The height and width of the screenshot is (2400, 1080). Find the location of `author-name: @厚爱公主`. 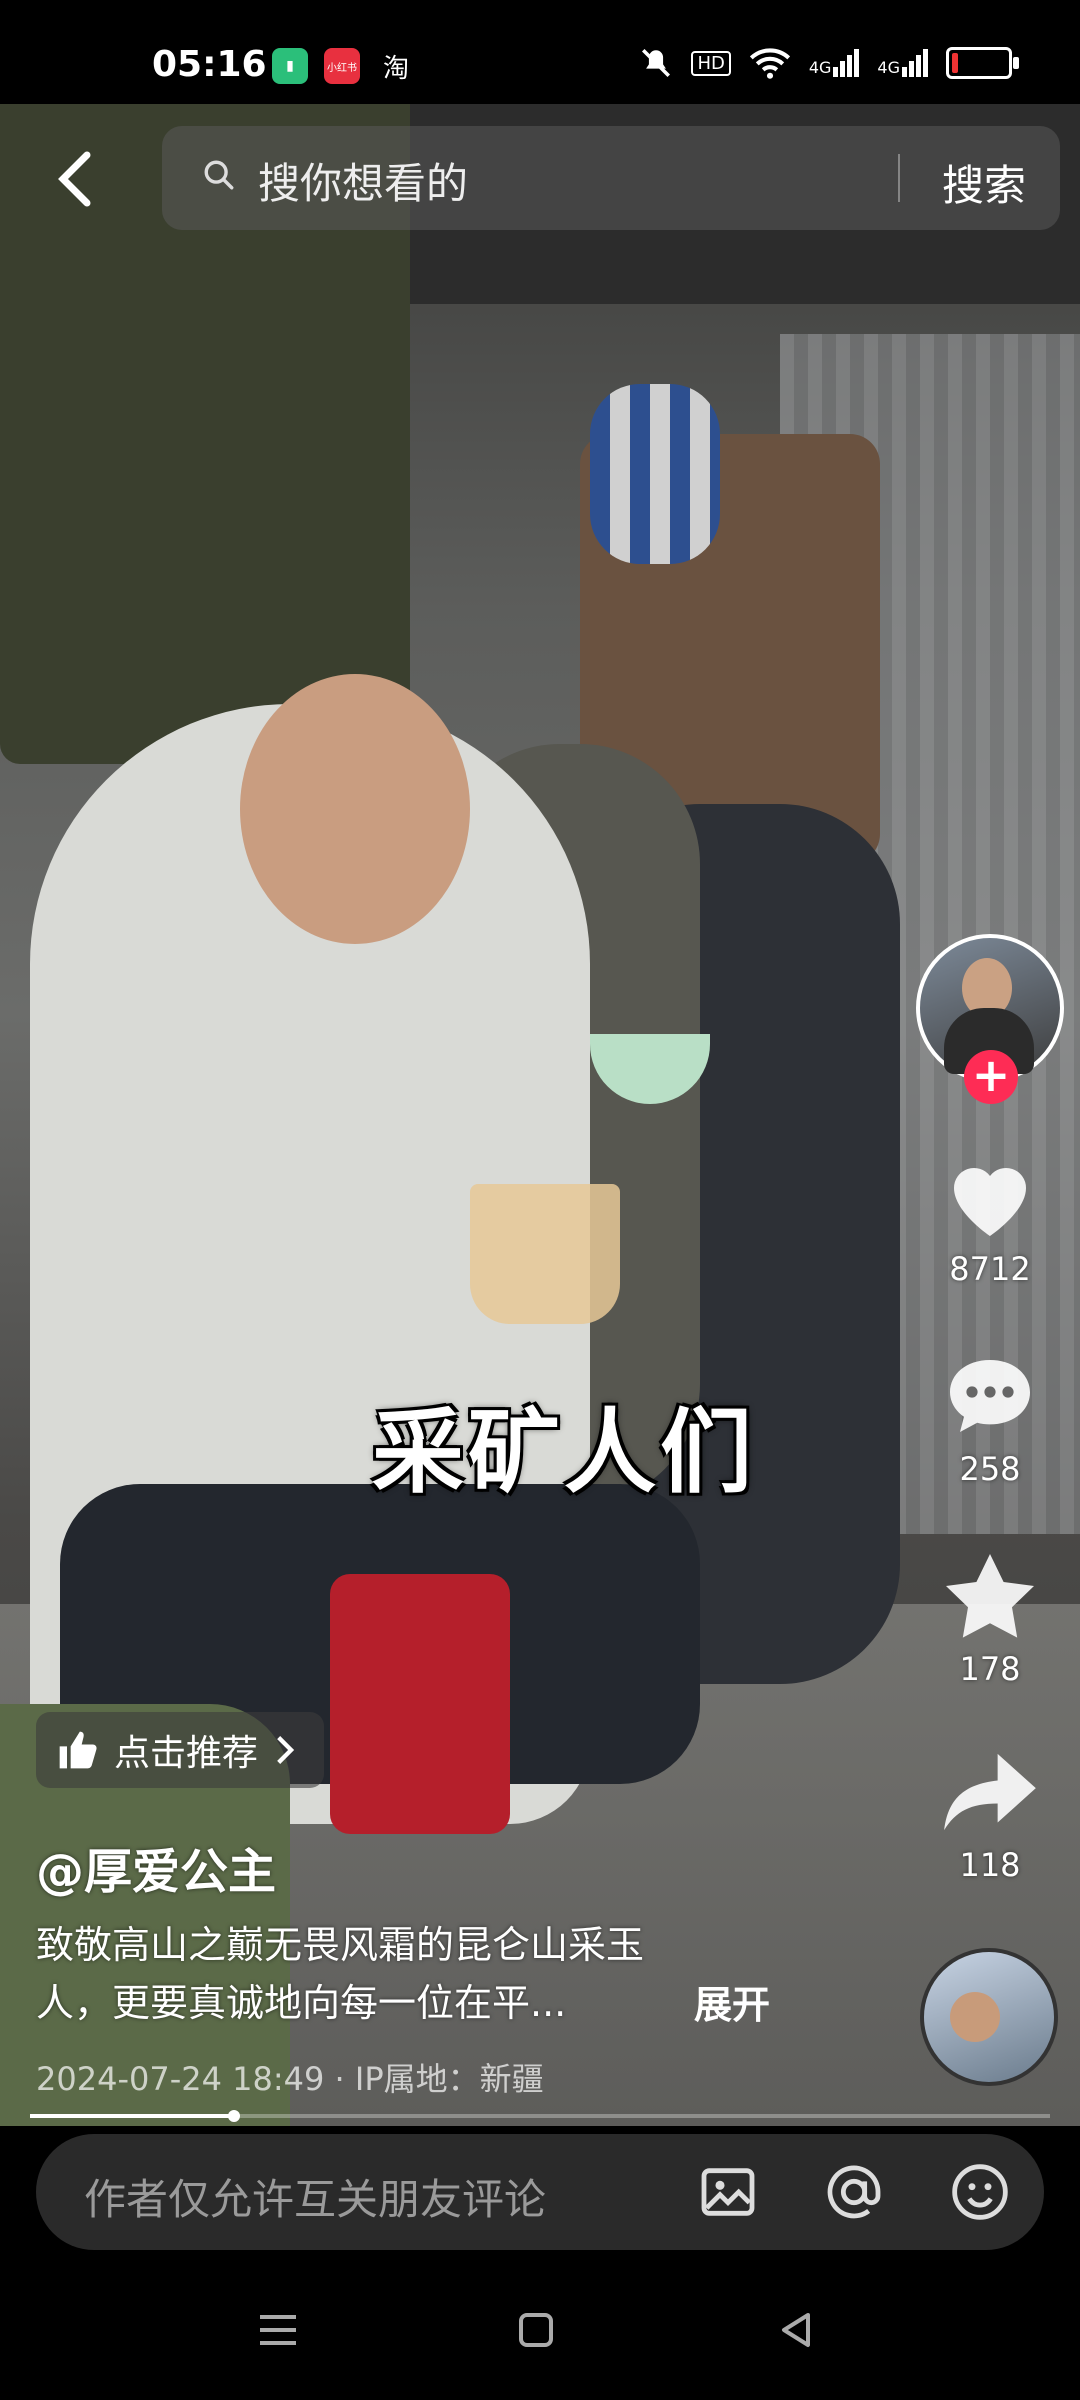

author-name: @厚爱公主 is located at coordinates (156, 1867).